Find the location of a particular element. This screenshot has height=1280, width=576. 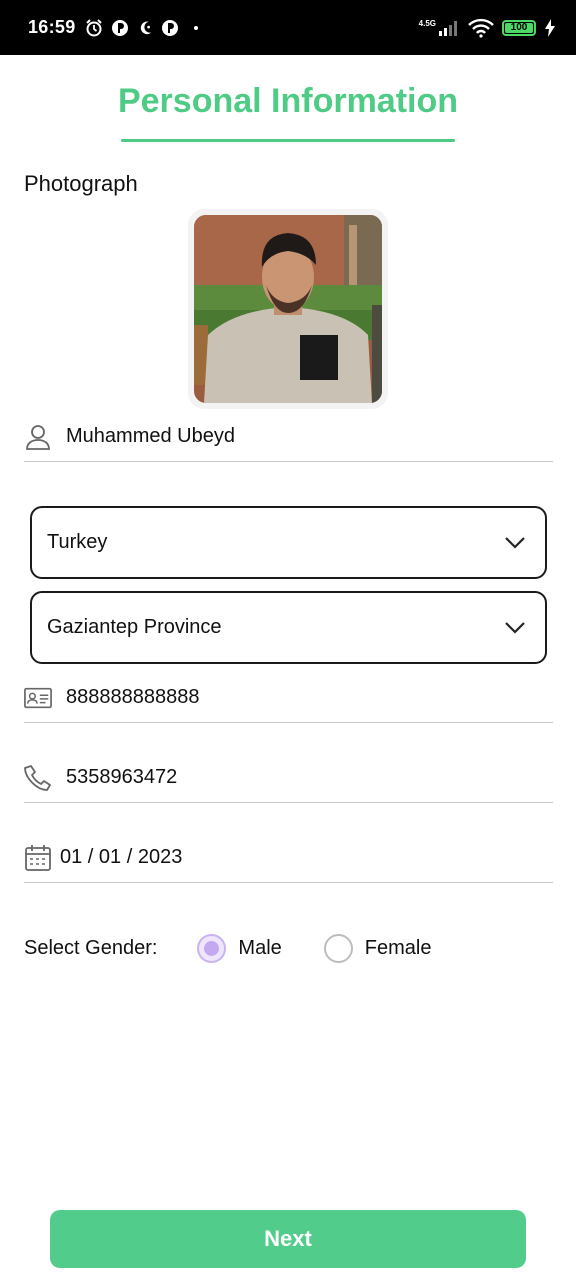

phone-icon is located at coordinates (38, 778).